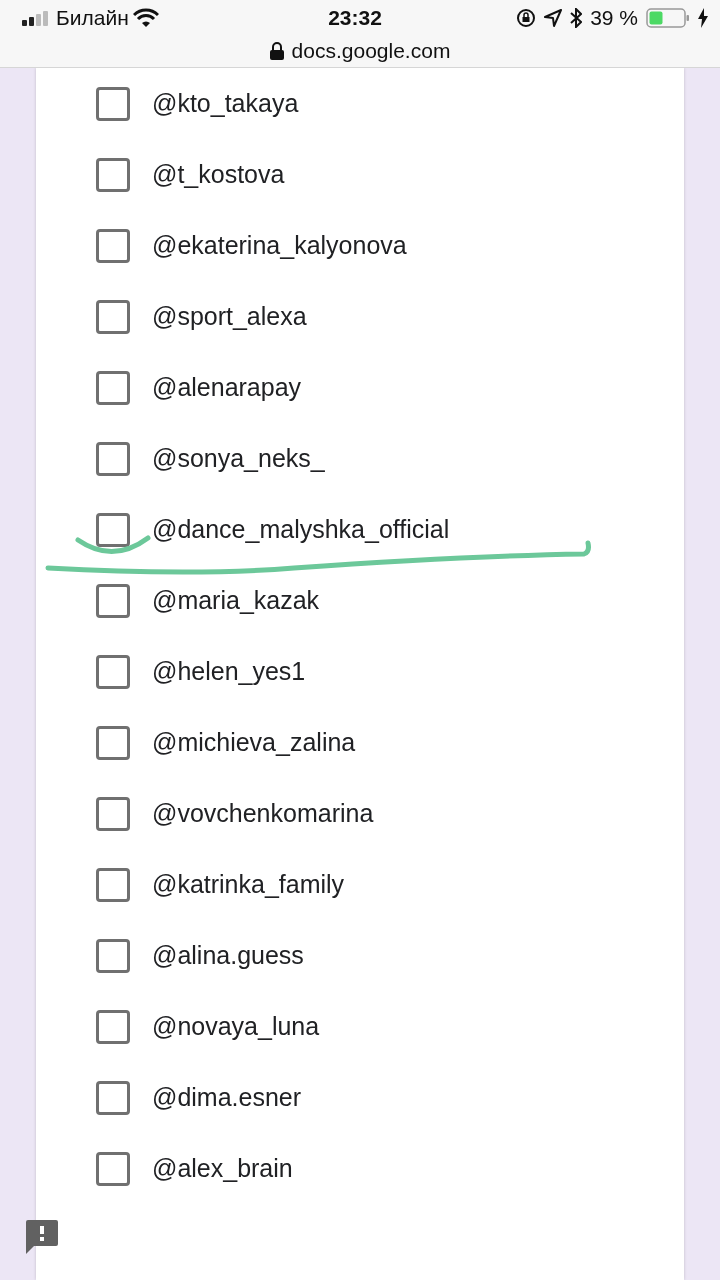  What do you see at coordinates (227, 1097) in the screenshot?
I see `option-label: @dima.esner` at bounding box center [227, 1097].